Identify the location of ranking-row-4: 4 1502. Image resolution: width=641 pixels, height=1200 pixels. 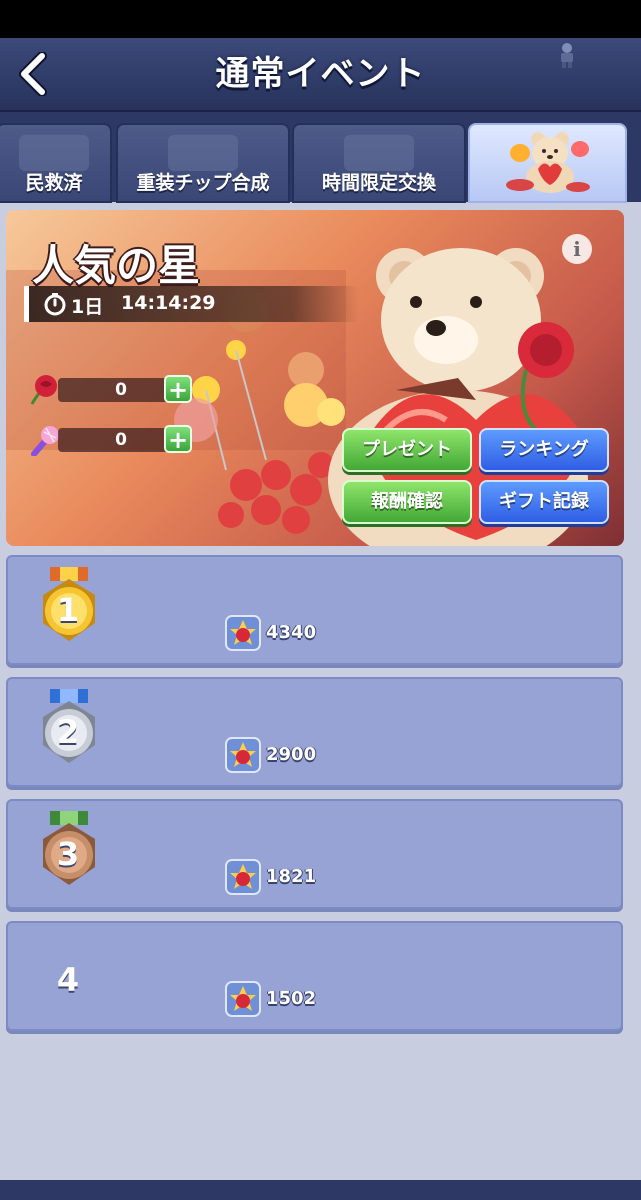
(314, 976).